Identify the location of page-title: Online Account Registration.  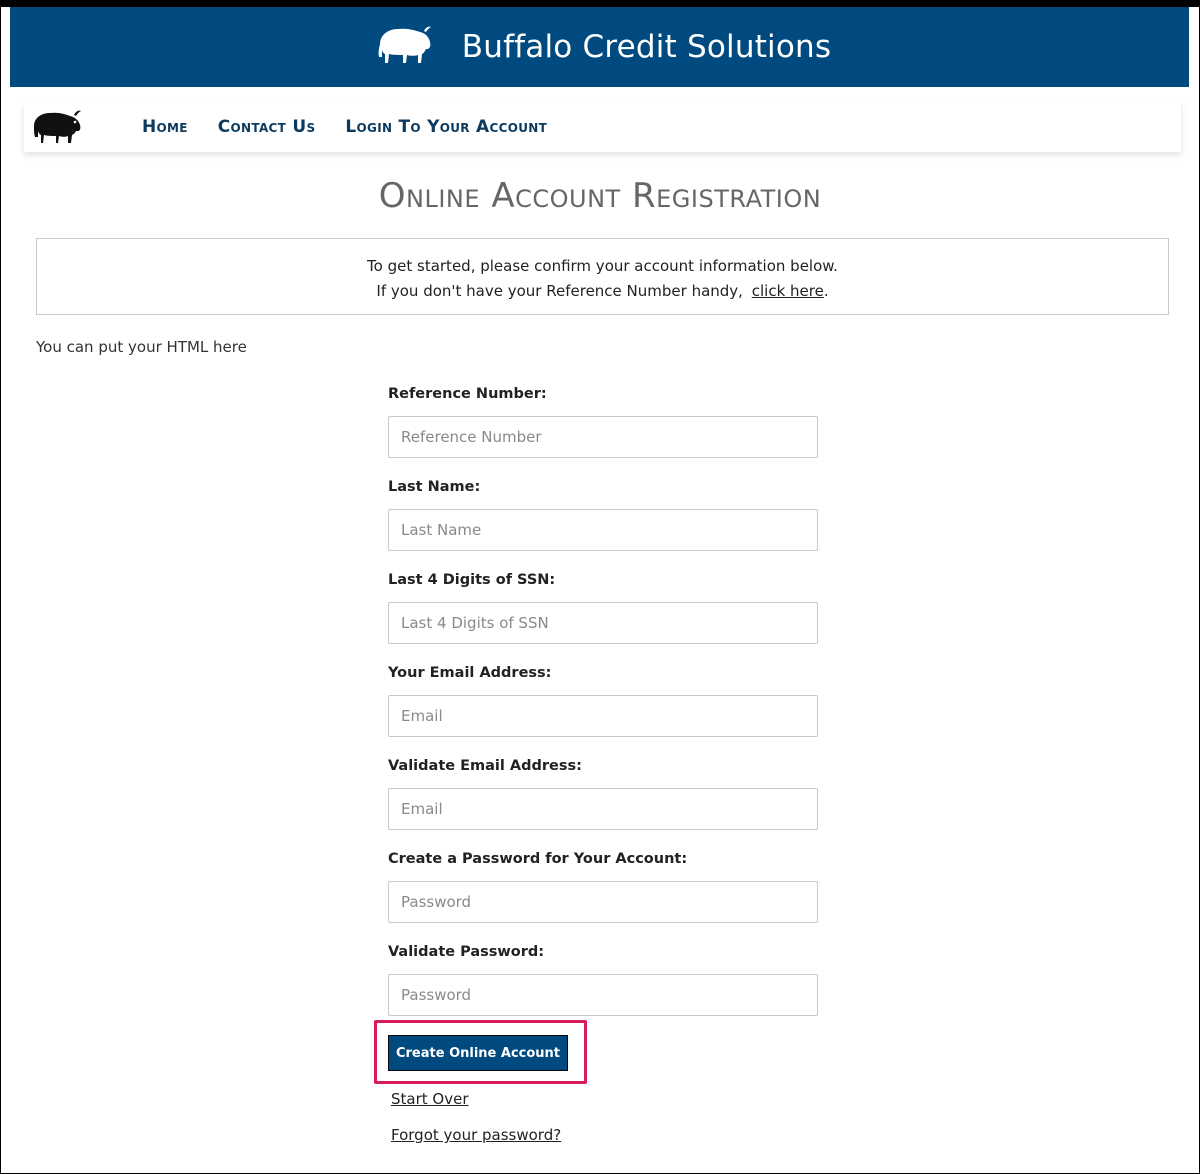
(600, 196).